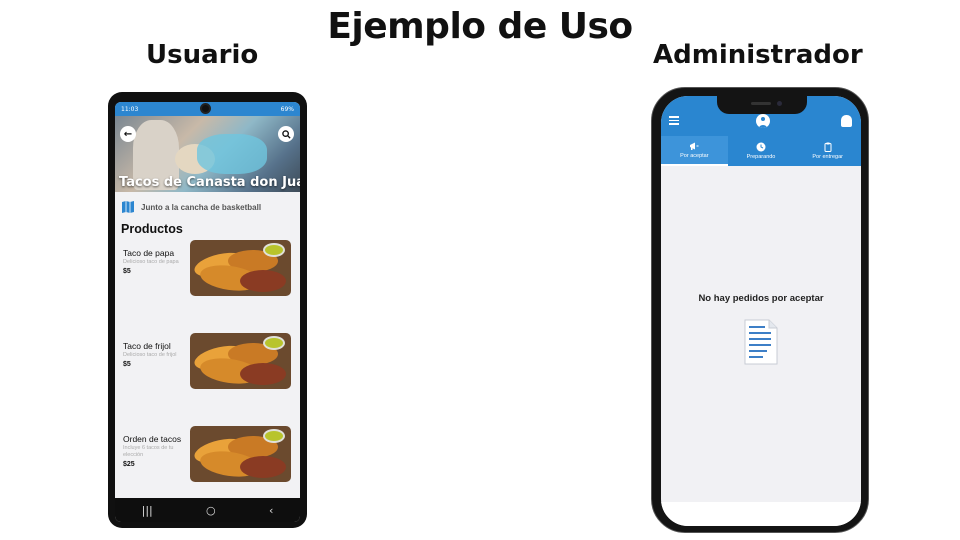 The height and width of the screenshot is (540, 960). I want to click on product-description: Delicioso taco de frijol, so click(150, 355).